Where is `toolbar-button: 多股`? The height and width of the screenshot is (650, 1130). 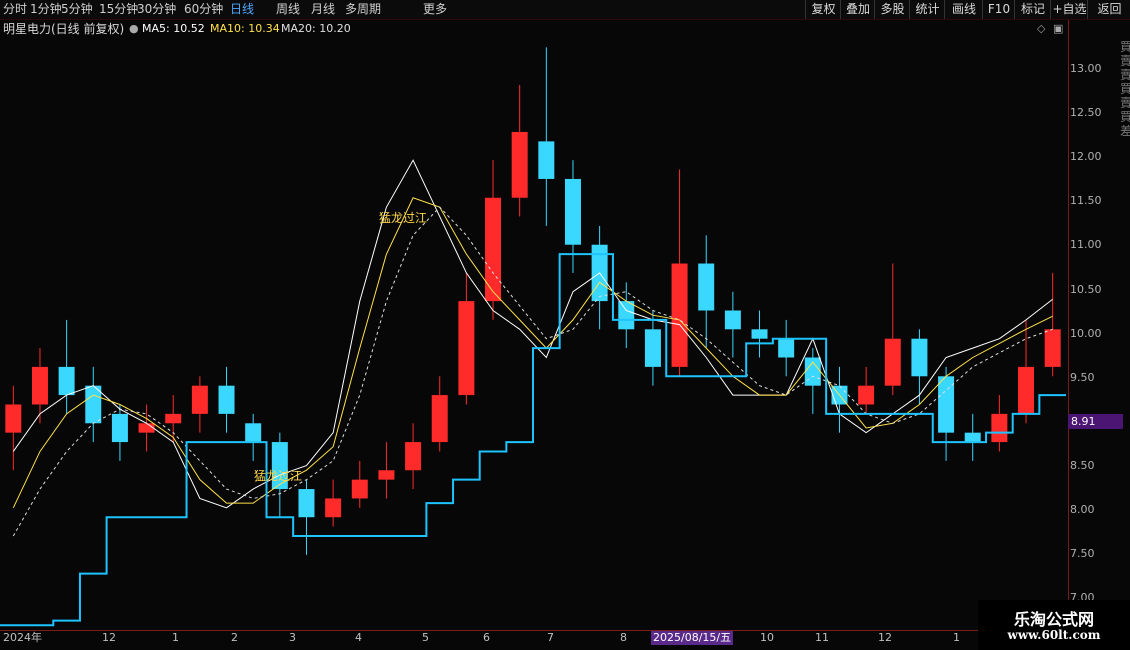 toolbar-button: 多股 is located at coordinates (892, 9).